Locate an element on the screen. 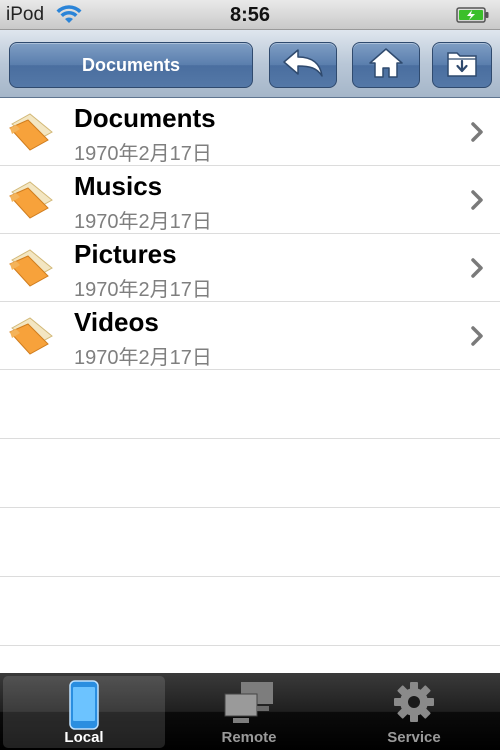 This screenshot has height=750, width=500. title-button: Documents is located at coordinates (131, 65).